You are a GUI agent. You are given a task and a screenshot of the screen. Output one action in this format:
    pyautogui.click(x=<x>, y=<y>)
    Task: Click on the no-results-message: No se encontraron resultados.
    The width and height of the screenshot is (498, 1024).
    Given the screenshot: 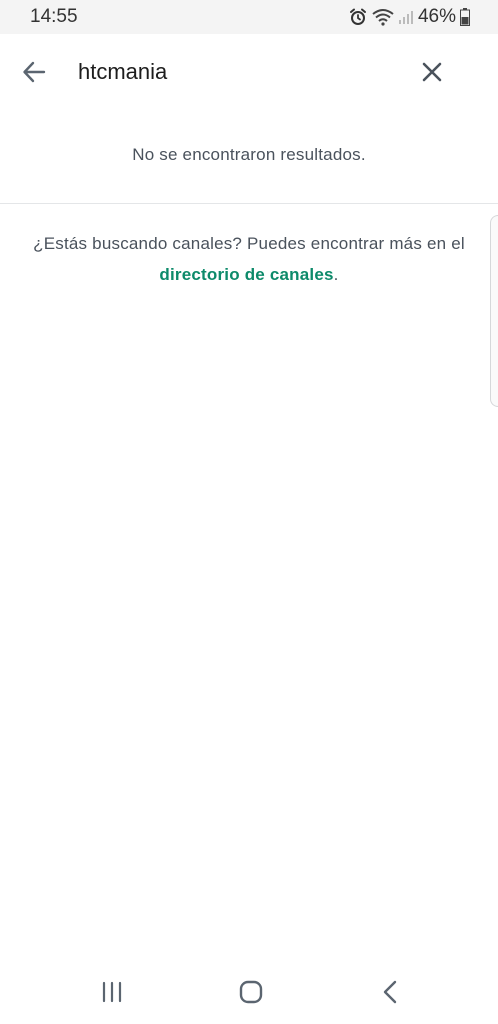 What is the action you would take?
    pyautogui.click(x=249, y=154)
    